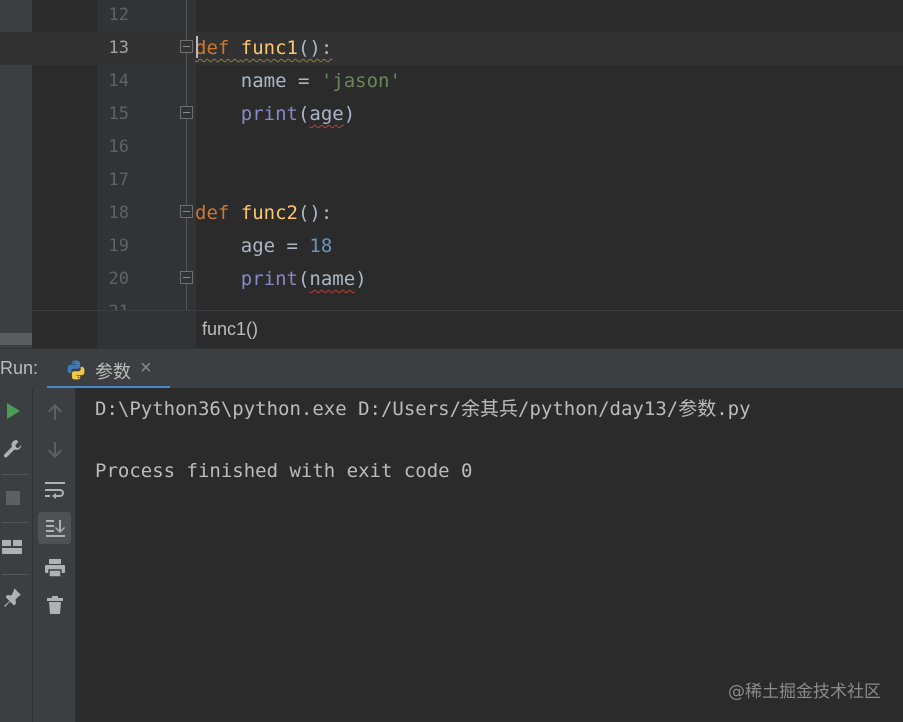 The image size is (903, 722). I want to click on run-left-toolbar, so click(16, 555).